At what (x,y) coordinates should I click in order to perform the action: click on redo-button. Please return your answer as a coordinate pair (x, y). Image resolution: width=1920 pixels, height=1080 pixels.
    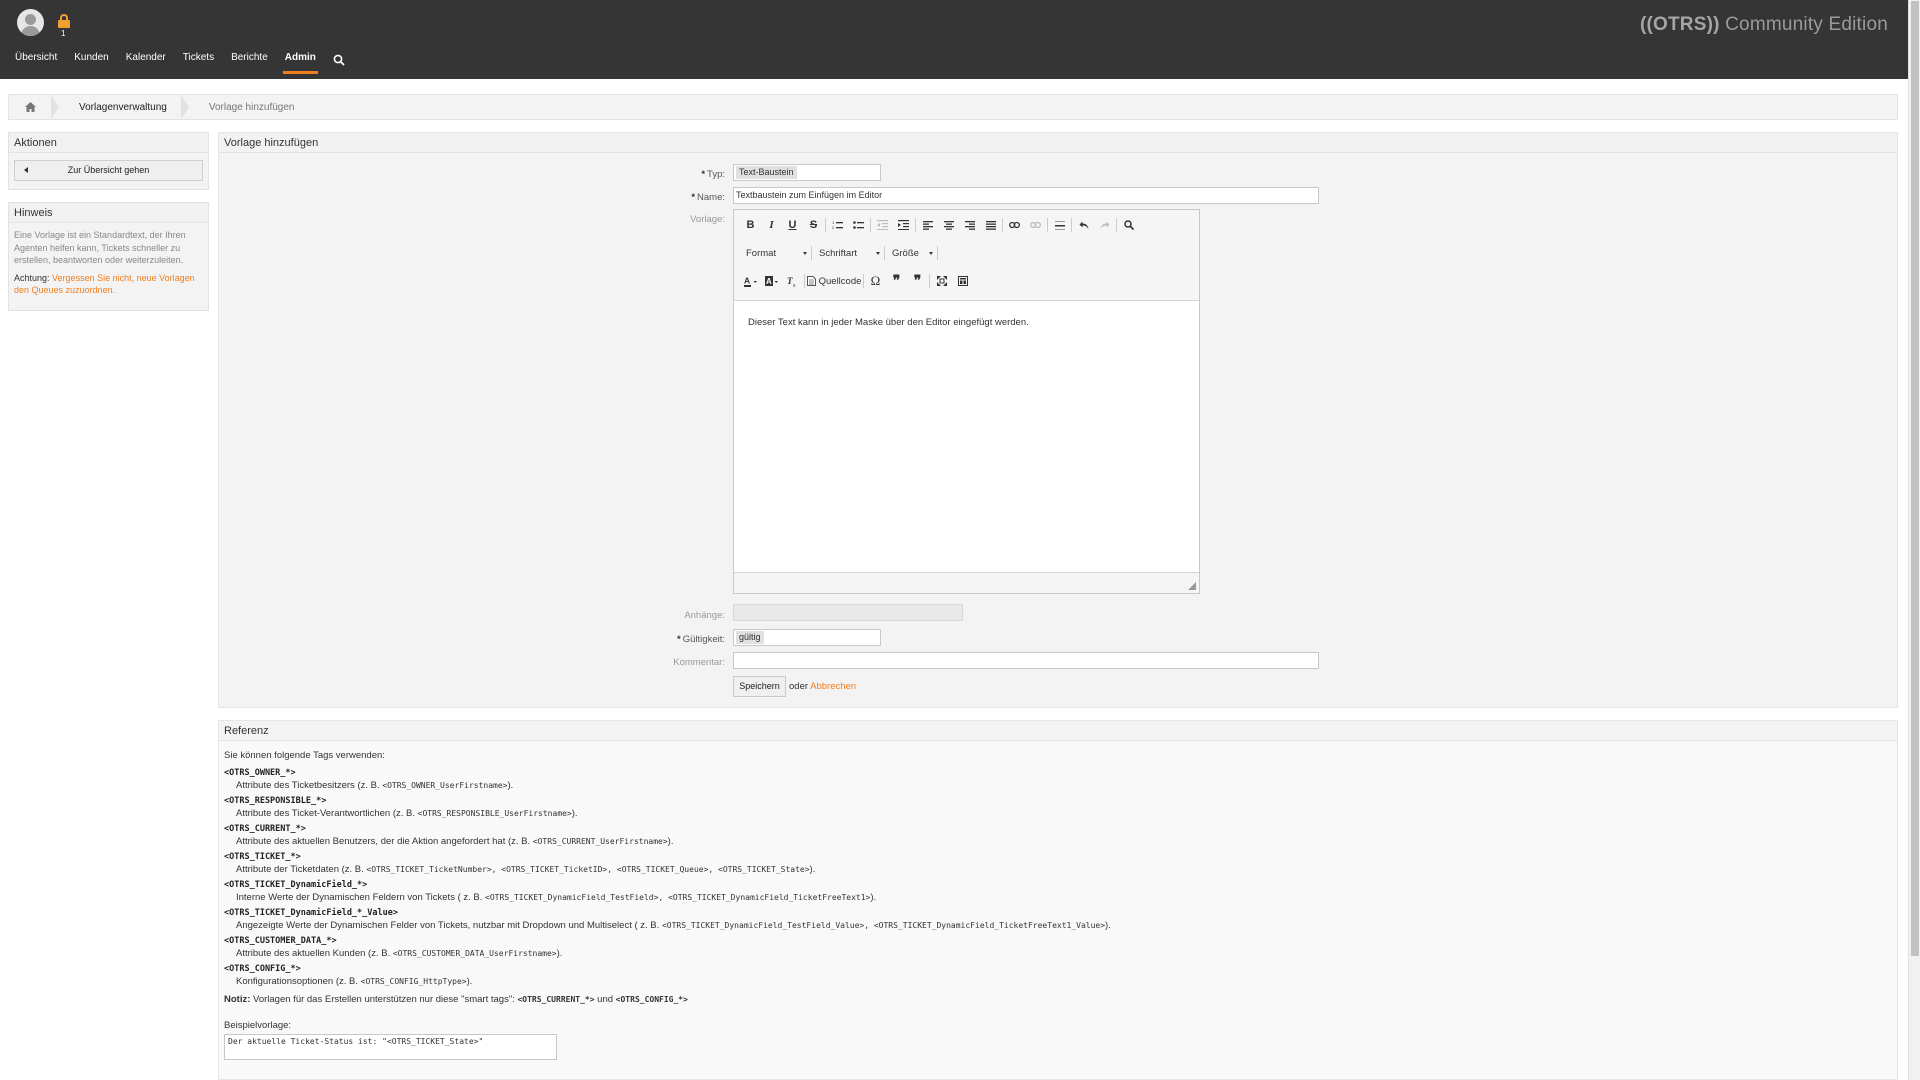
    Looking at the image, I should click on (1104, 225).